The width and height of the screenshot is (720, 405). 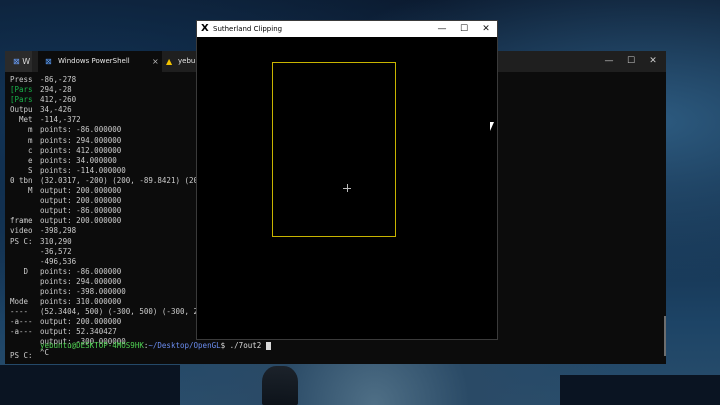 What do you see at coordinates (442, 29) in the screenshot?
I see `x-minimize-button: —` at bounding box center [442, 29].